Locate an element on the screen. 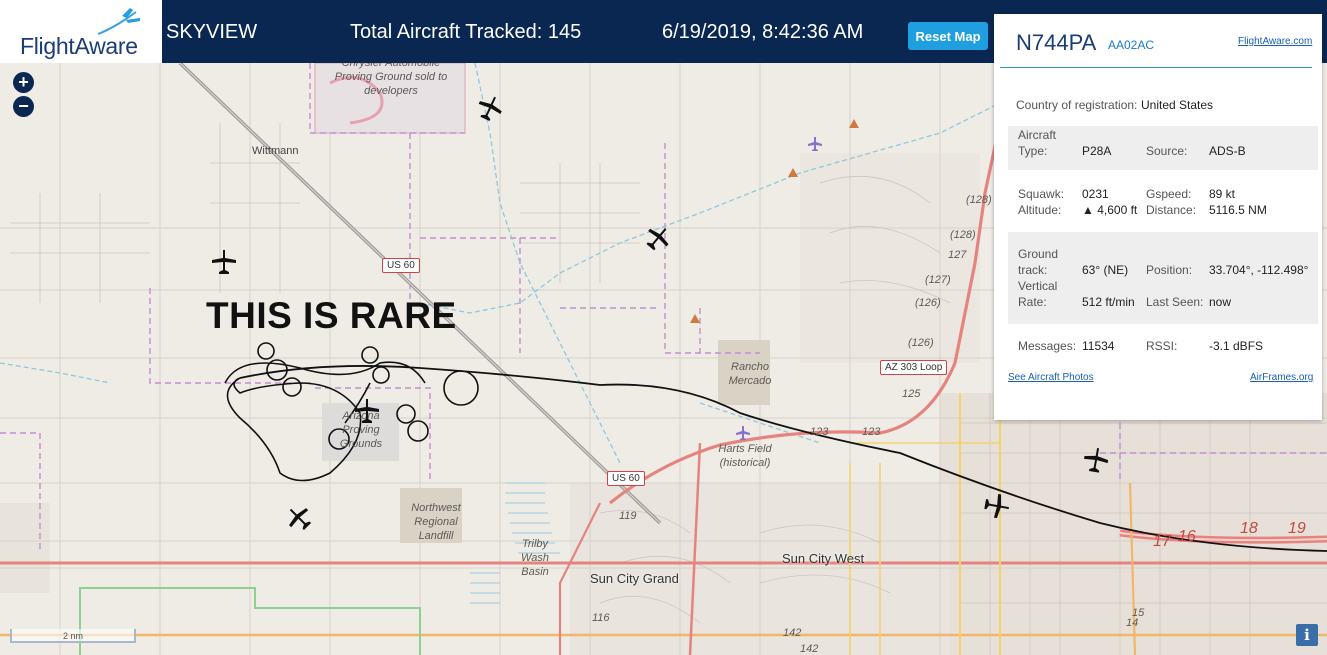  altitude-label: Altitude: is located at coordinates (1040, 210).